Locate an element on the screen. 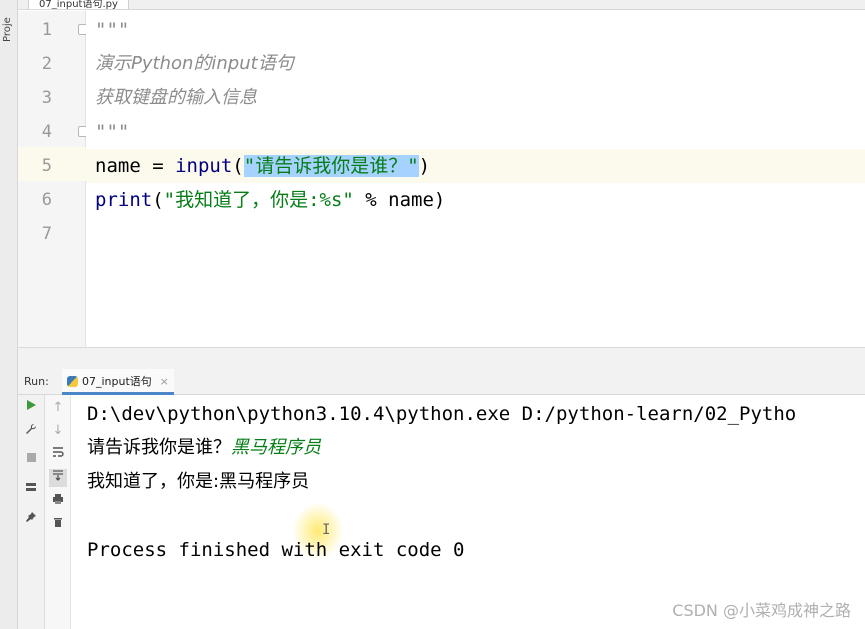  run-tool-header: Run: 07_input语句 × is located at coordinates (441, 382).